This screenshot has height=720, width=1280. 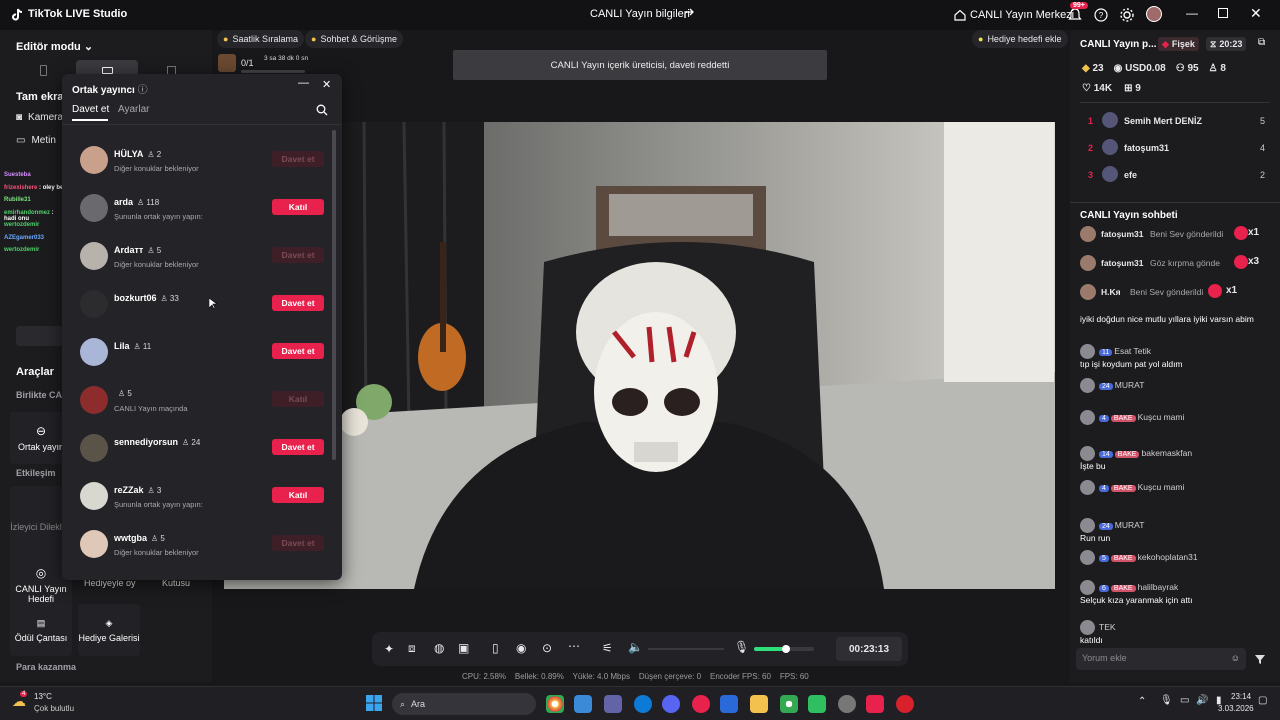 What do you see at coordinates (547, 648) in the screenshot?
I see `capture-icon: ⊙` at bounding box center [547, 648].